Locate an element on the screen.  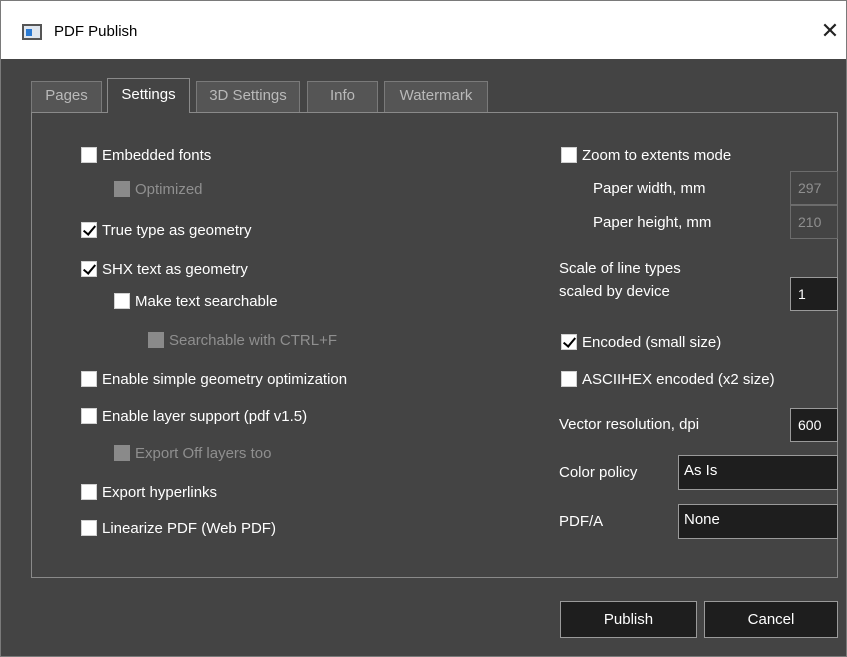
tab-3d-settings: 3D Settings is located at coordinates (248, 96).